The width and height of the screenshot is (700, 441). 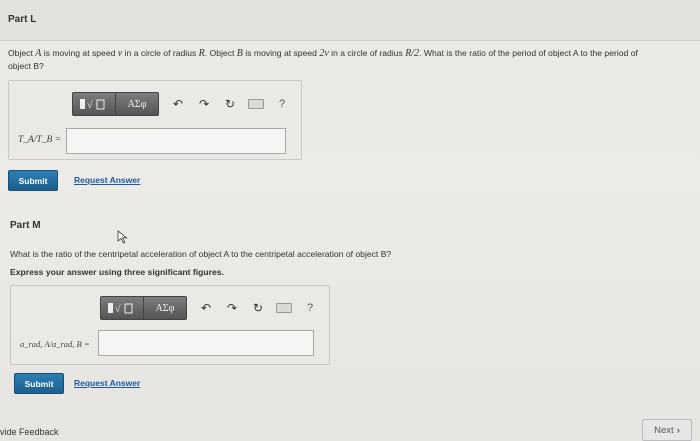 What do you see at coordinates (206, 343) in the screenshot?
I see `part-m-answer-input` at bounding box center [206, 343].